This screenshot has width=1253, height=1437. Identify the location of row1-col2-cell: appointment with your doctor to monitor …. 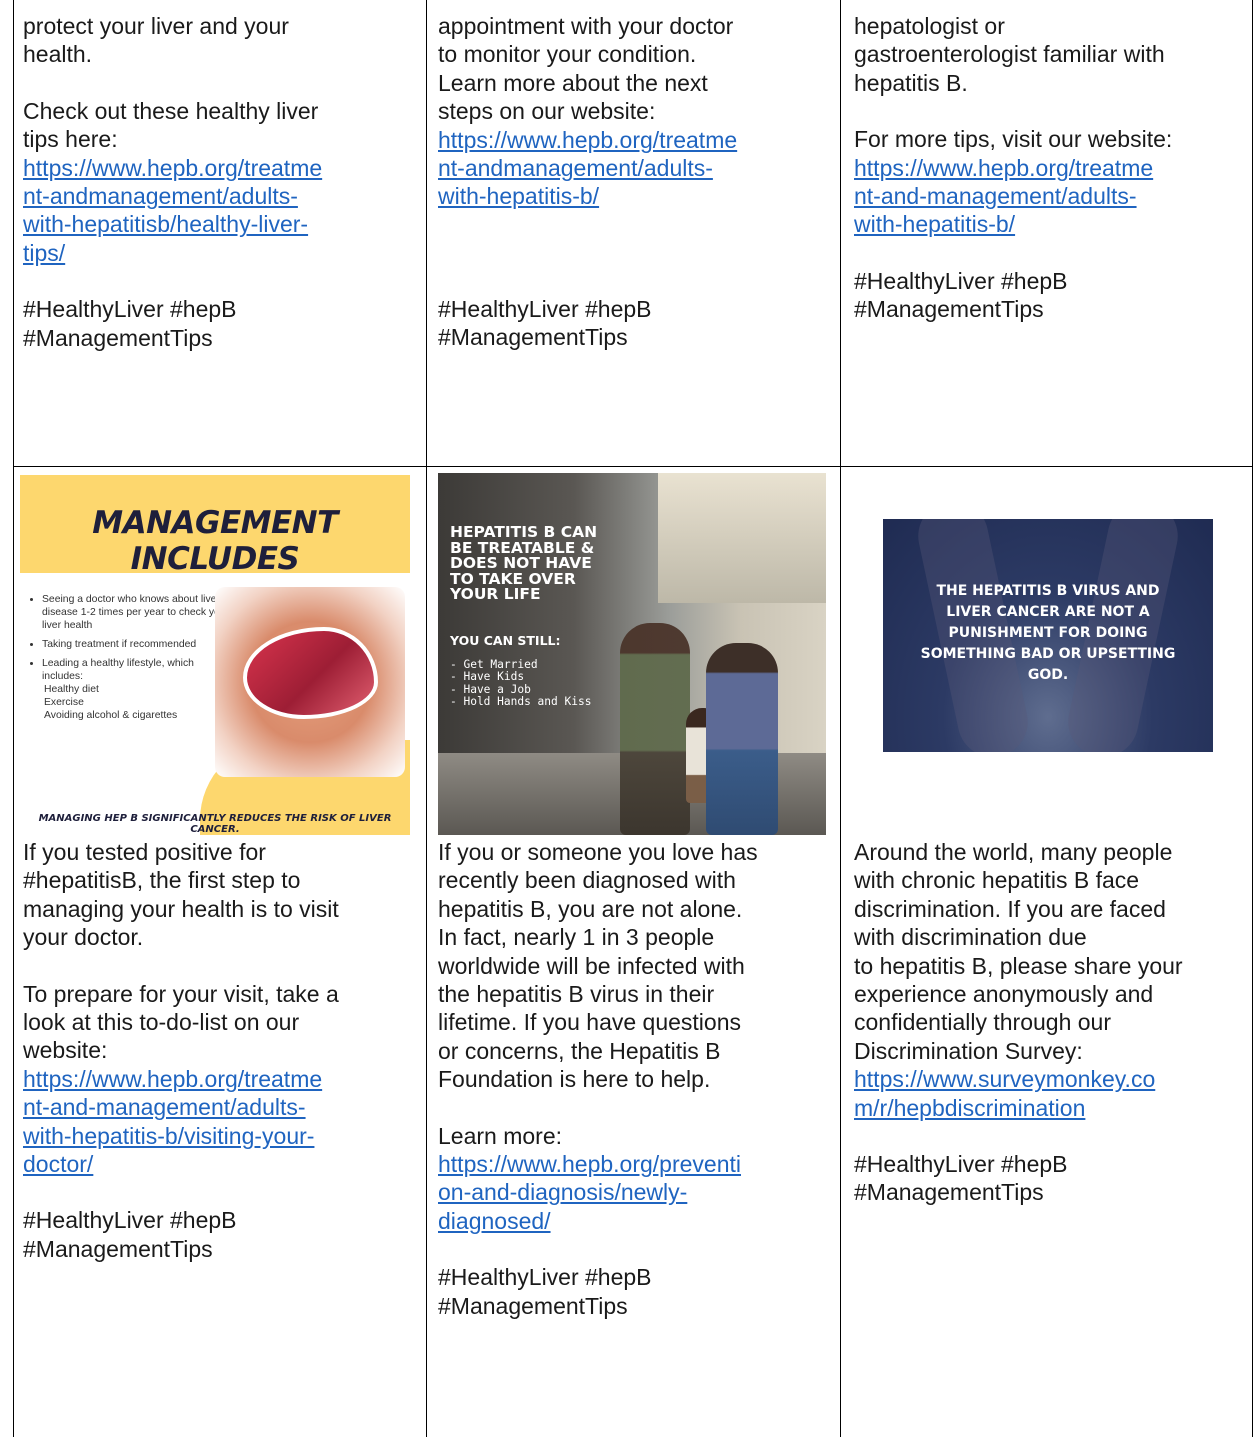
(635, 182).